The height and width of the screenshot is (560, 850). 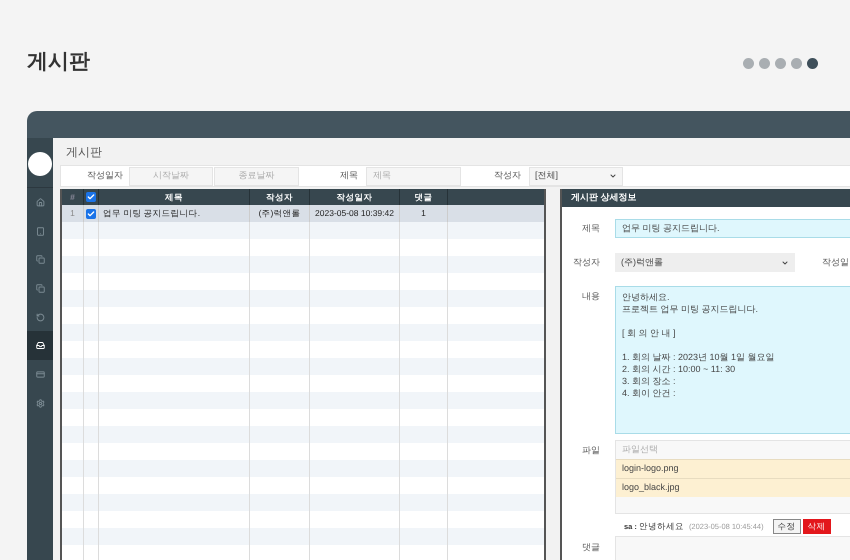 What do you see at coordinates (590, 547) in the screenshot?
I see `field-label: 댓글` at bounding box center [590, 547].